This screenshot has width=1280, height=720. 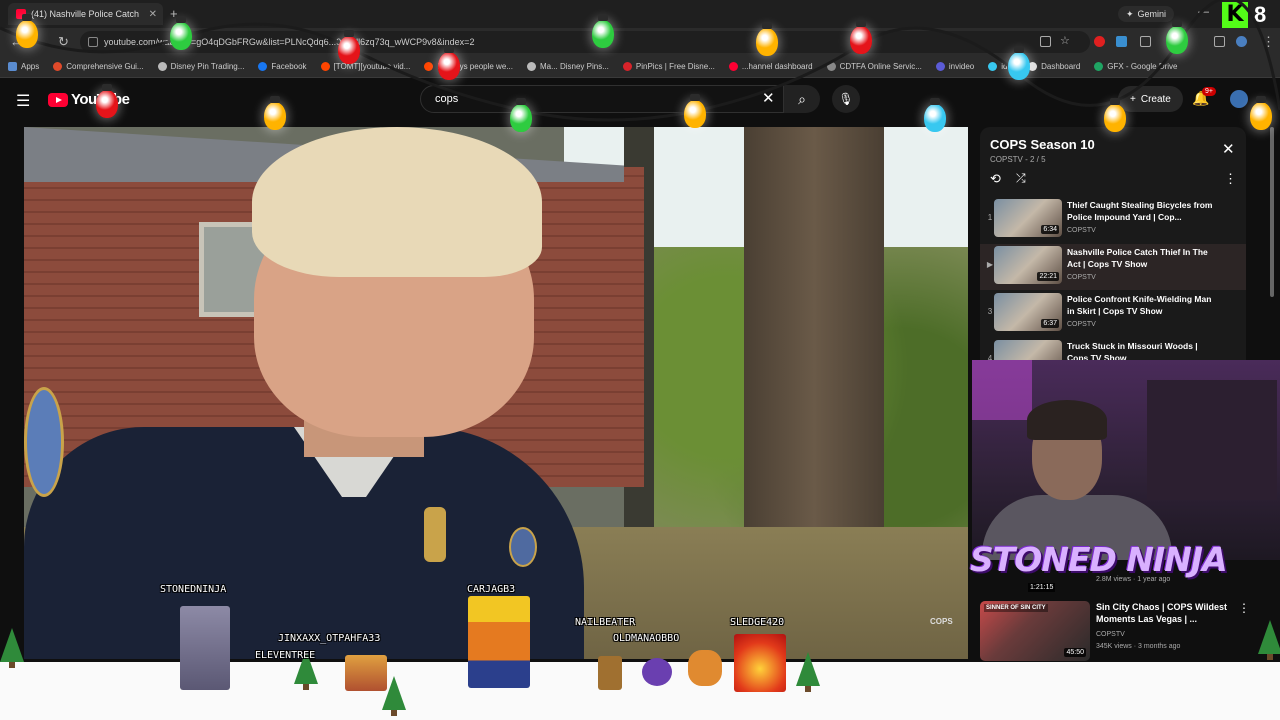 I want to click on search-button: ⌕, so click(x=802, y=99).